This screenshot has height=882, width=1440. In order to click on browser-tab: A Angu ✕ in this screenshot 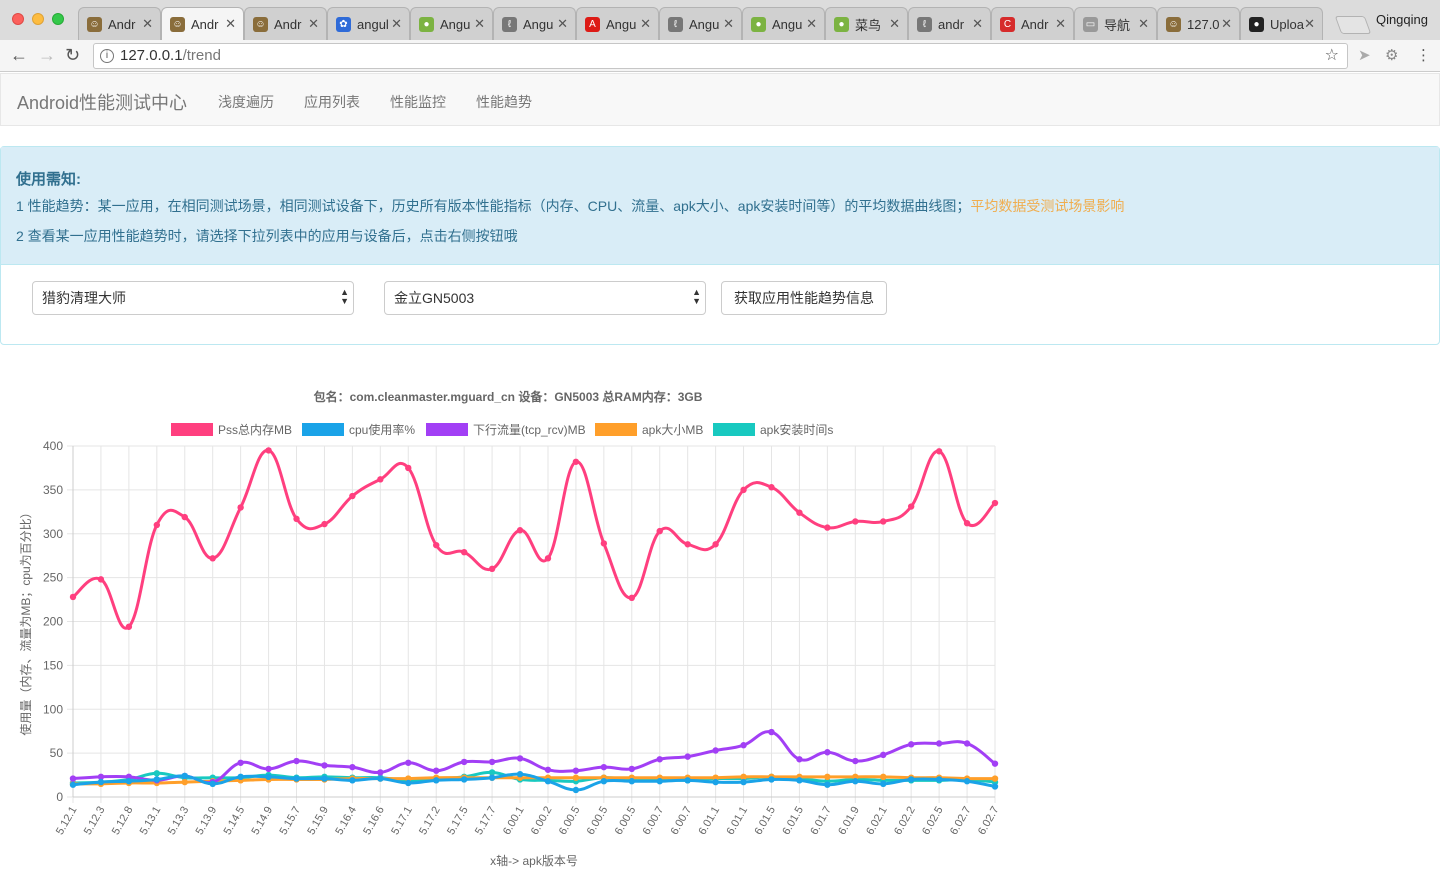, I will do `click(617, 23)`.